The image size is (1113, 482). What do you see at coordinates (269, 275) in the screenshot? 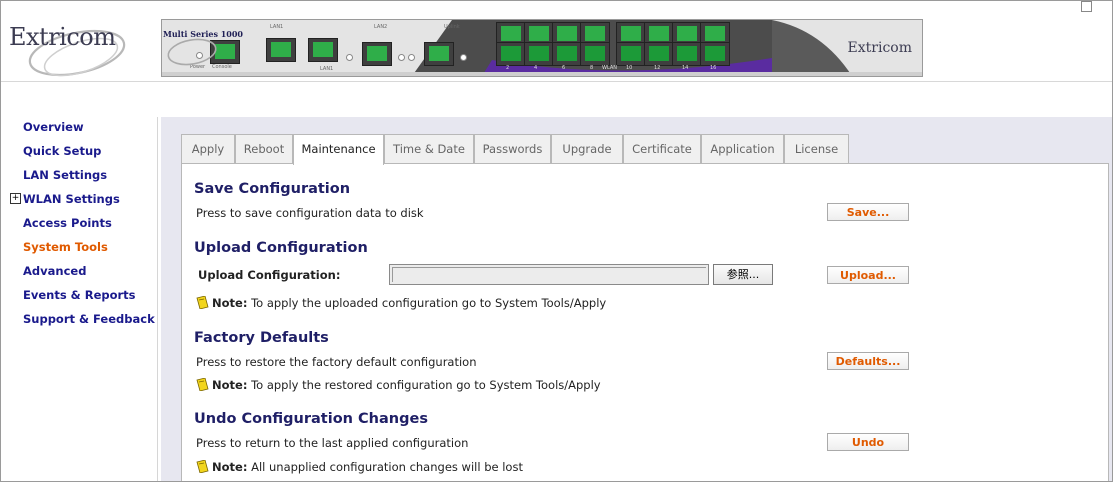
I see `upload-config-label: Upload Configuration:` at bounding box center [269, 275].